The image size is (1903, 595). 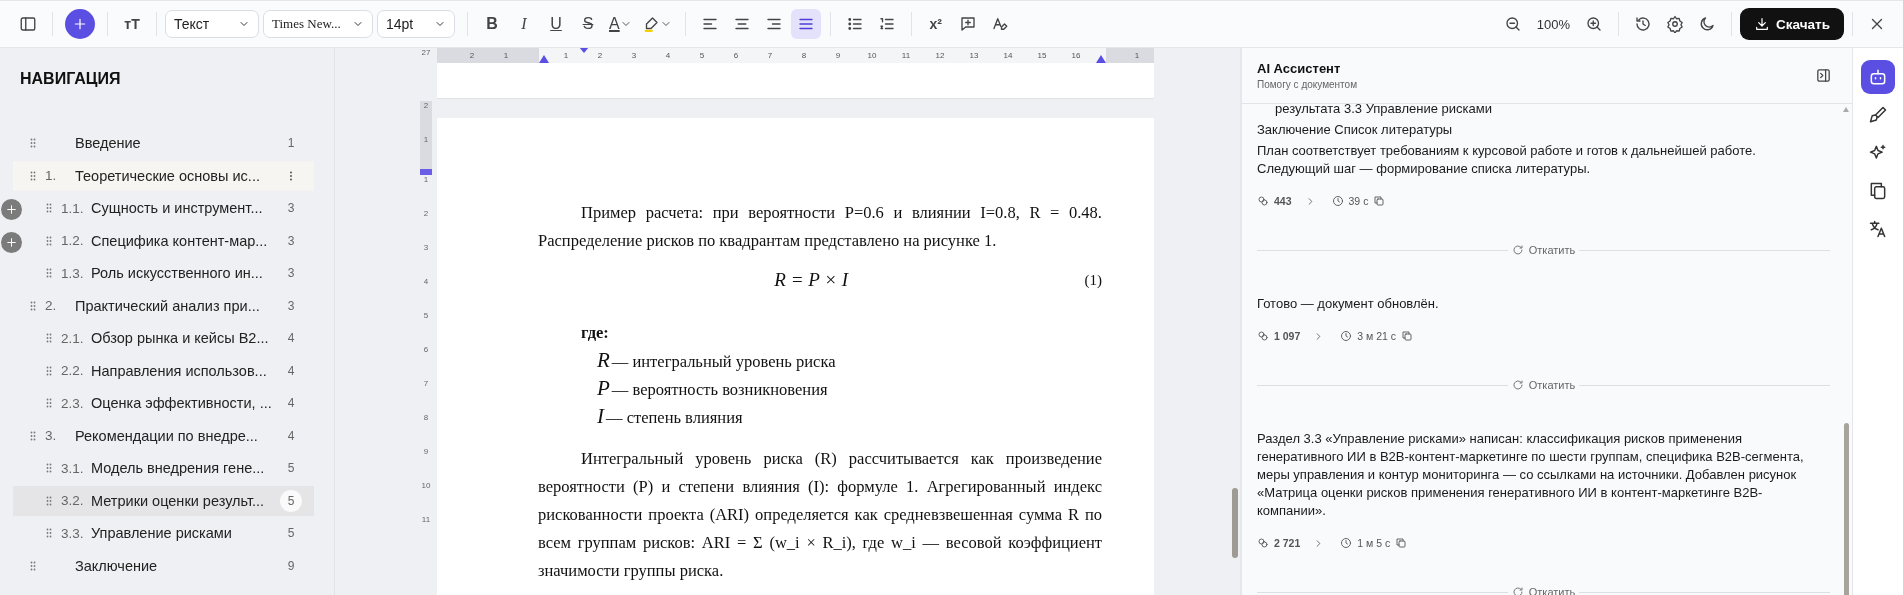 I want to click on page-number: 5, so click(x=291, y=500).